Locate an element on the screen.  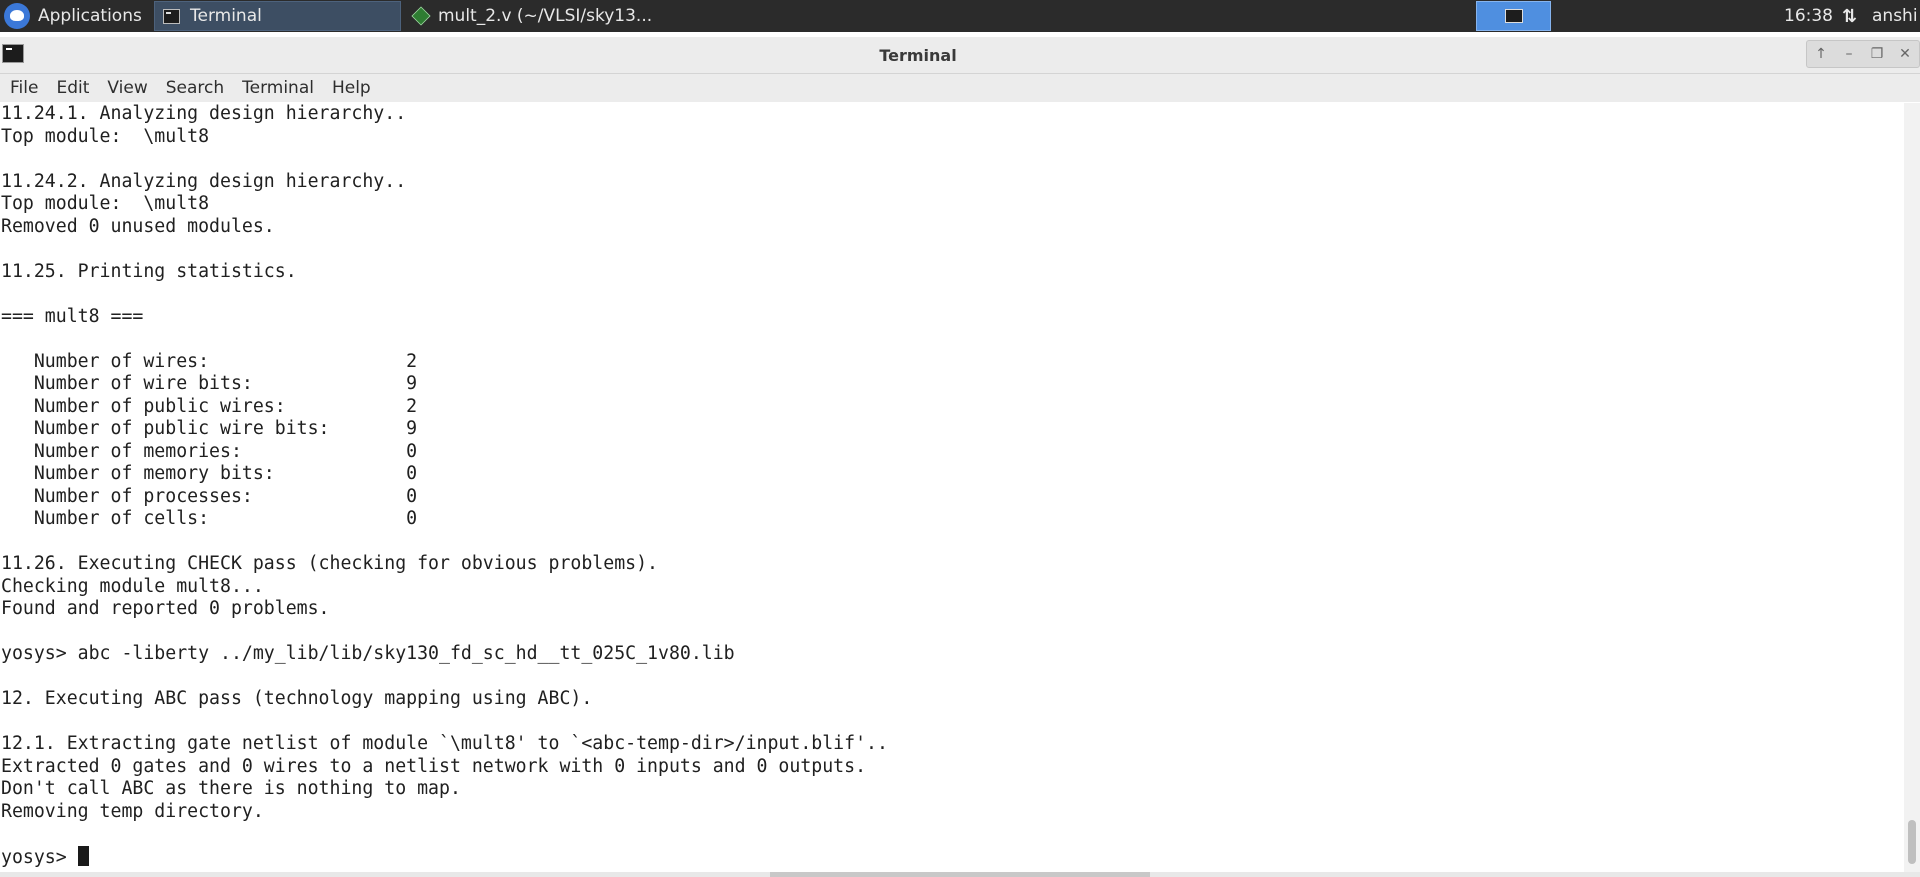
close-button: ✕ is located at coordinates (1905, 54).